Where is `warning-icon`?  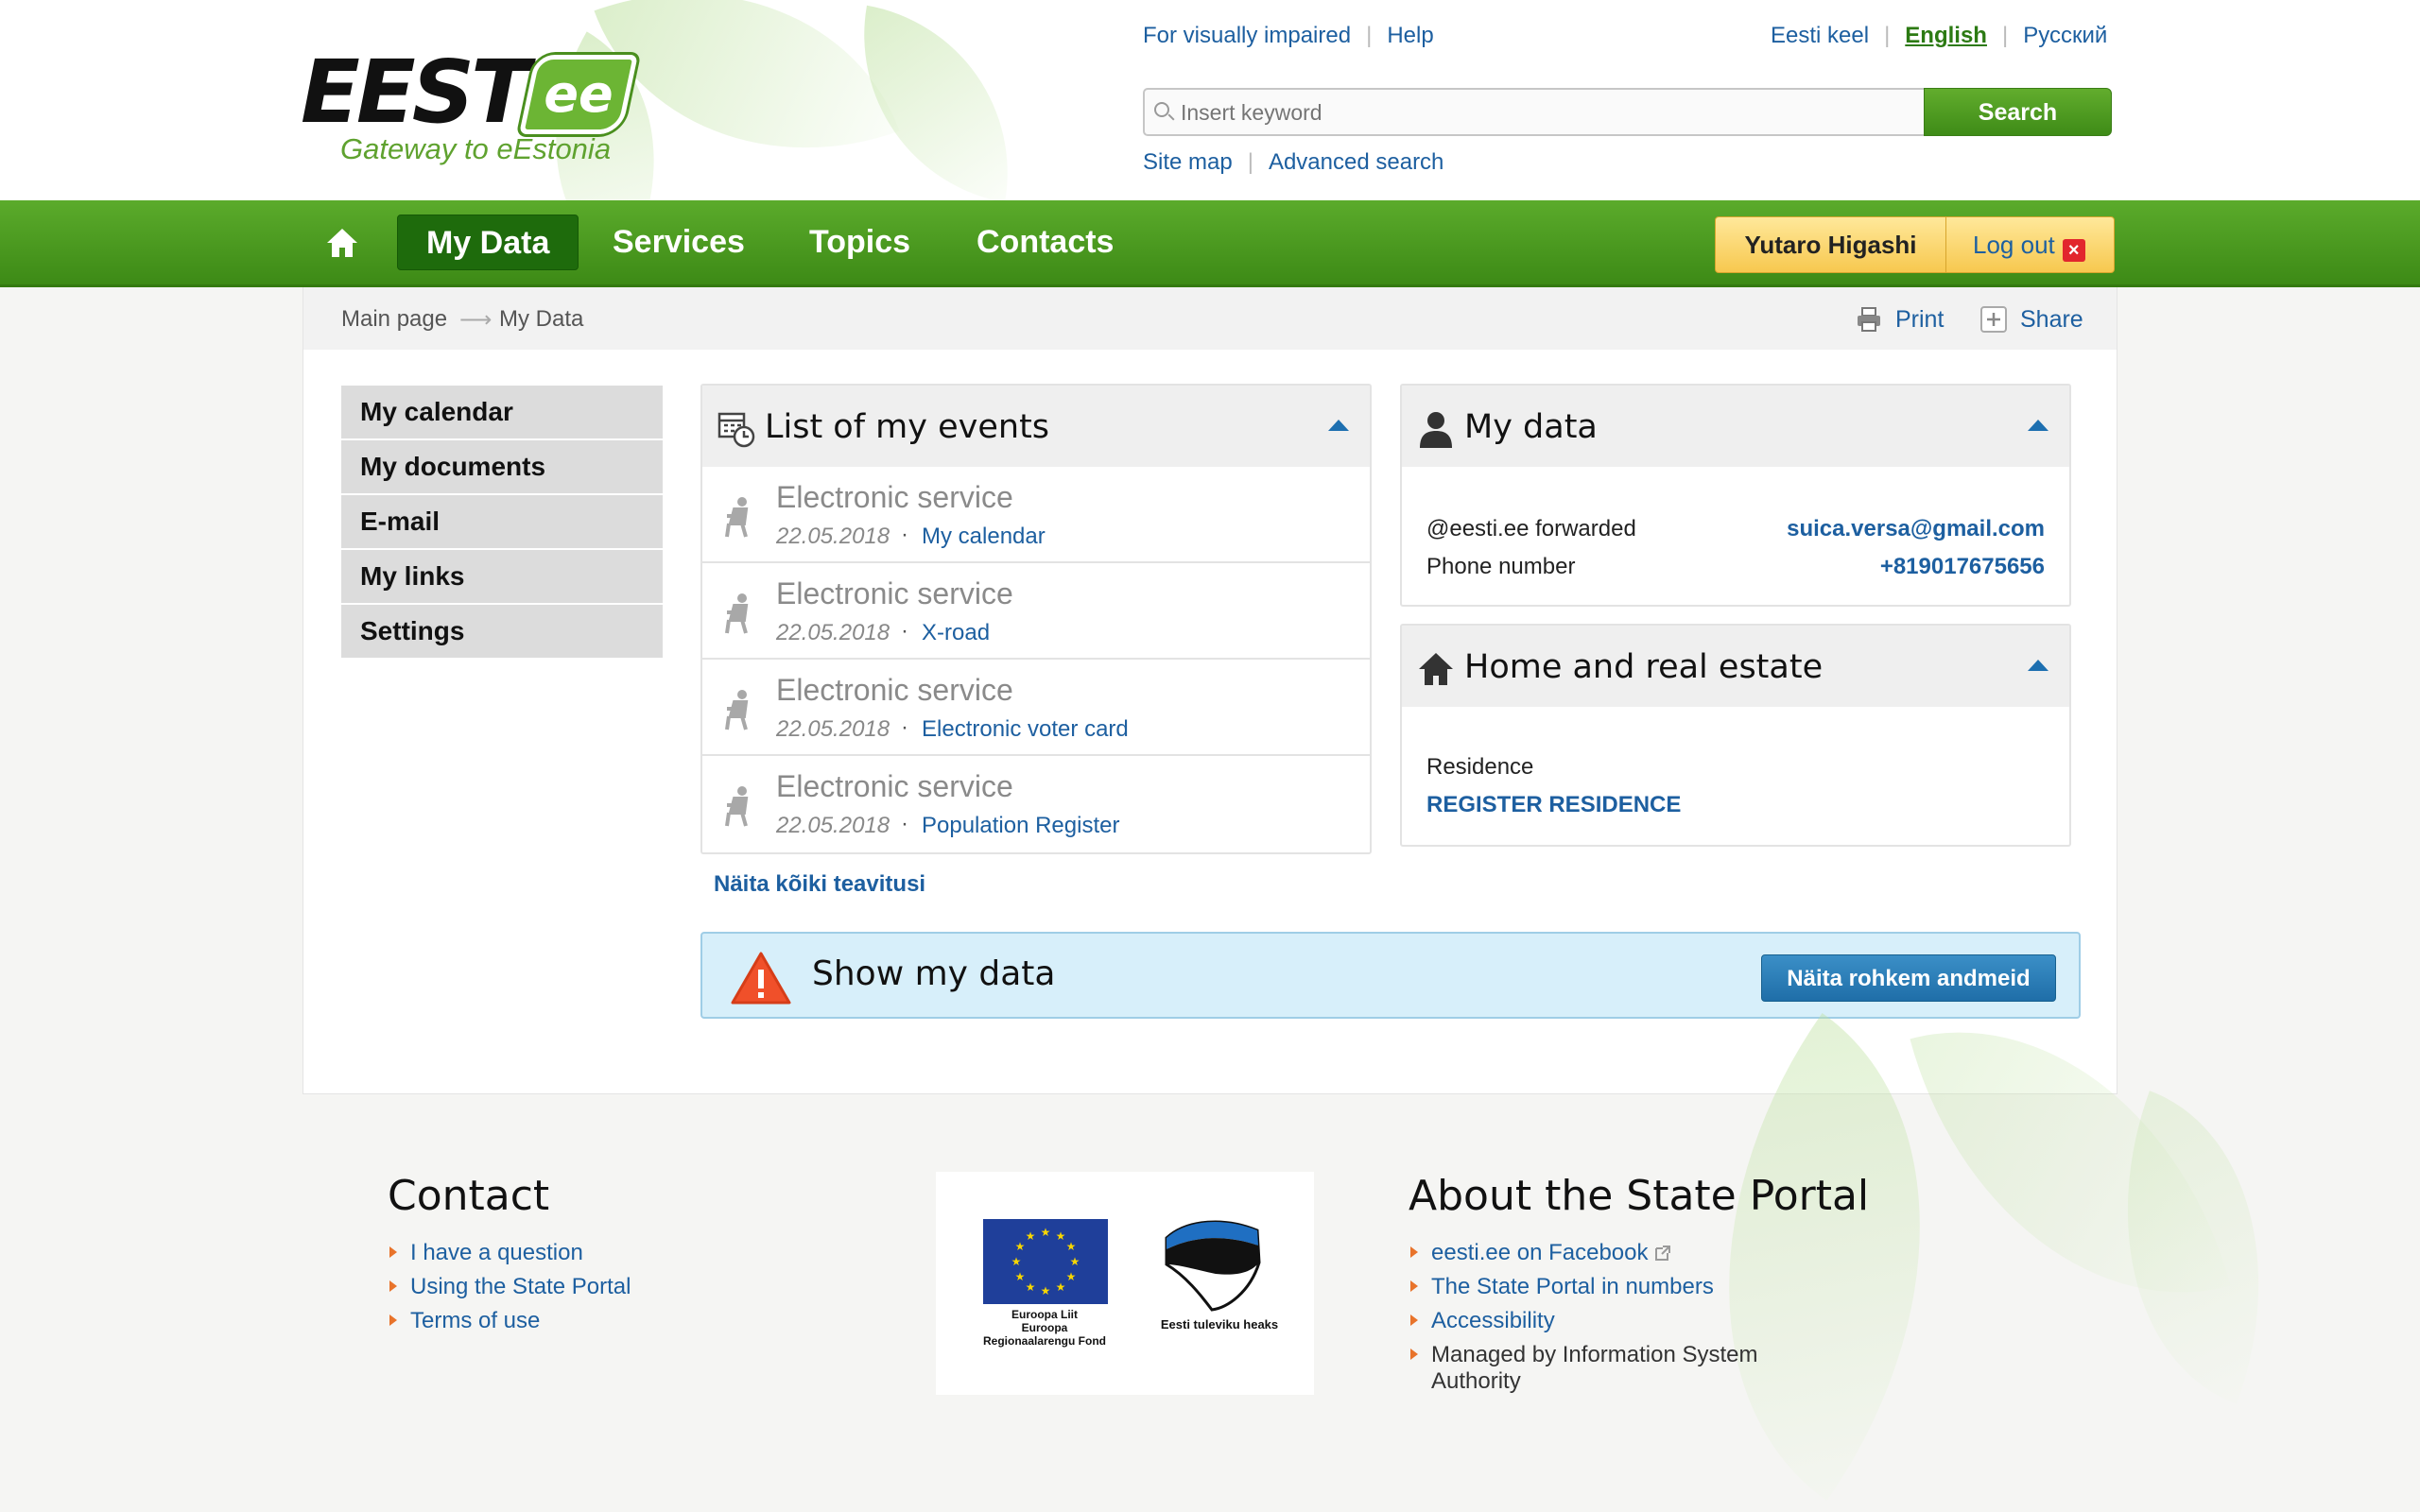 warning-icon is located at coordinates (761, 978).